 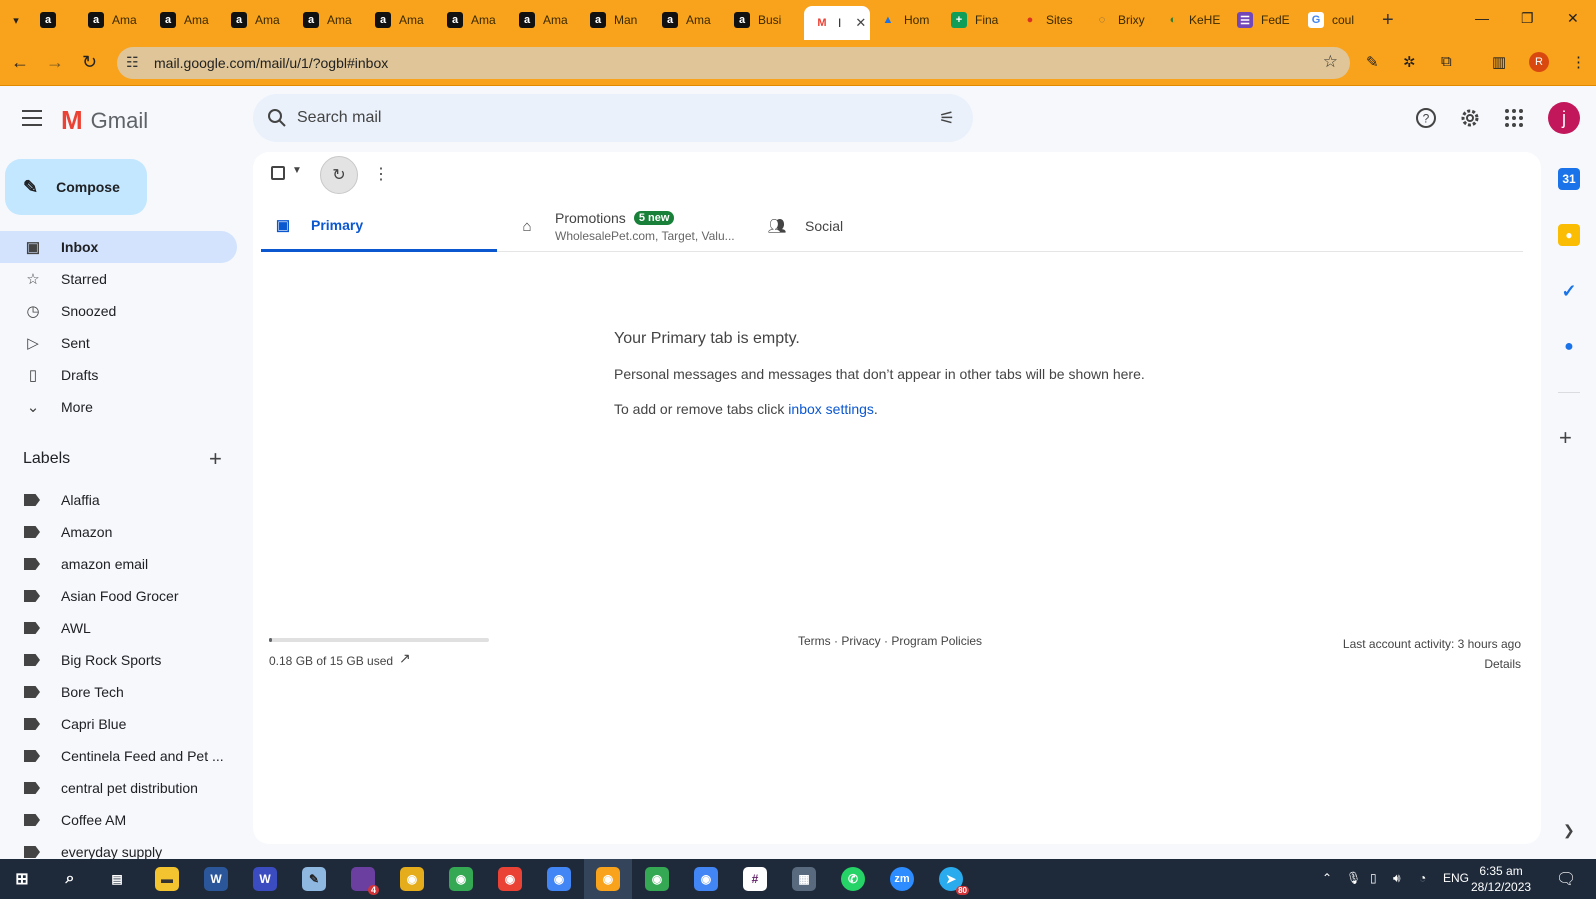 I want to click on label-item: Amazon, so click(x=118, y=532).